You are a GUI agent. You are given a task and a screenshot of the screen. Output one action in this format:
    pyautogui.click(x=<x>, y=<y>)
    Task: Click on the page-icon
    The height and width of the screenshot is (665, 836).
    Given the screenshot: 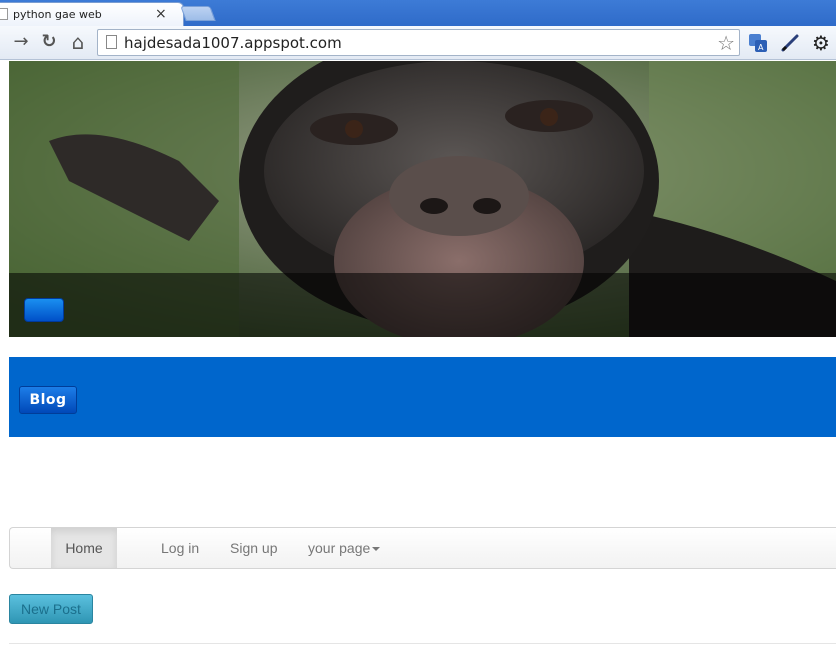 What is the action you would take?
    pyautogui.click(x=111, y=42)
    